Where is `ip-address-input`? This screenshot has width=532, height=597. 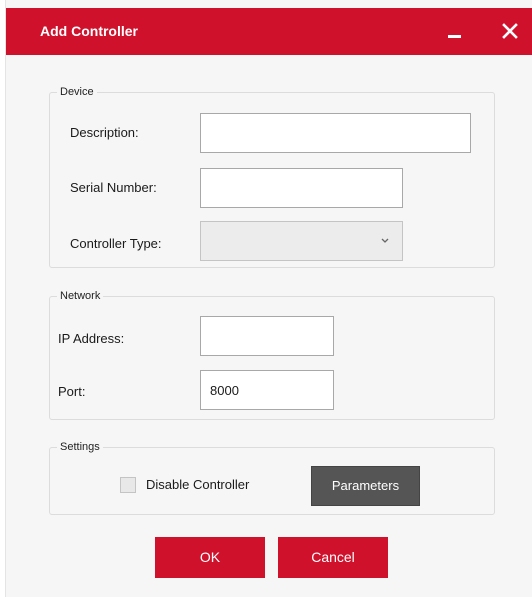 ip-address-input is located at coordinates (267, 336).